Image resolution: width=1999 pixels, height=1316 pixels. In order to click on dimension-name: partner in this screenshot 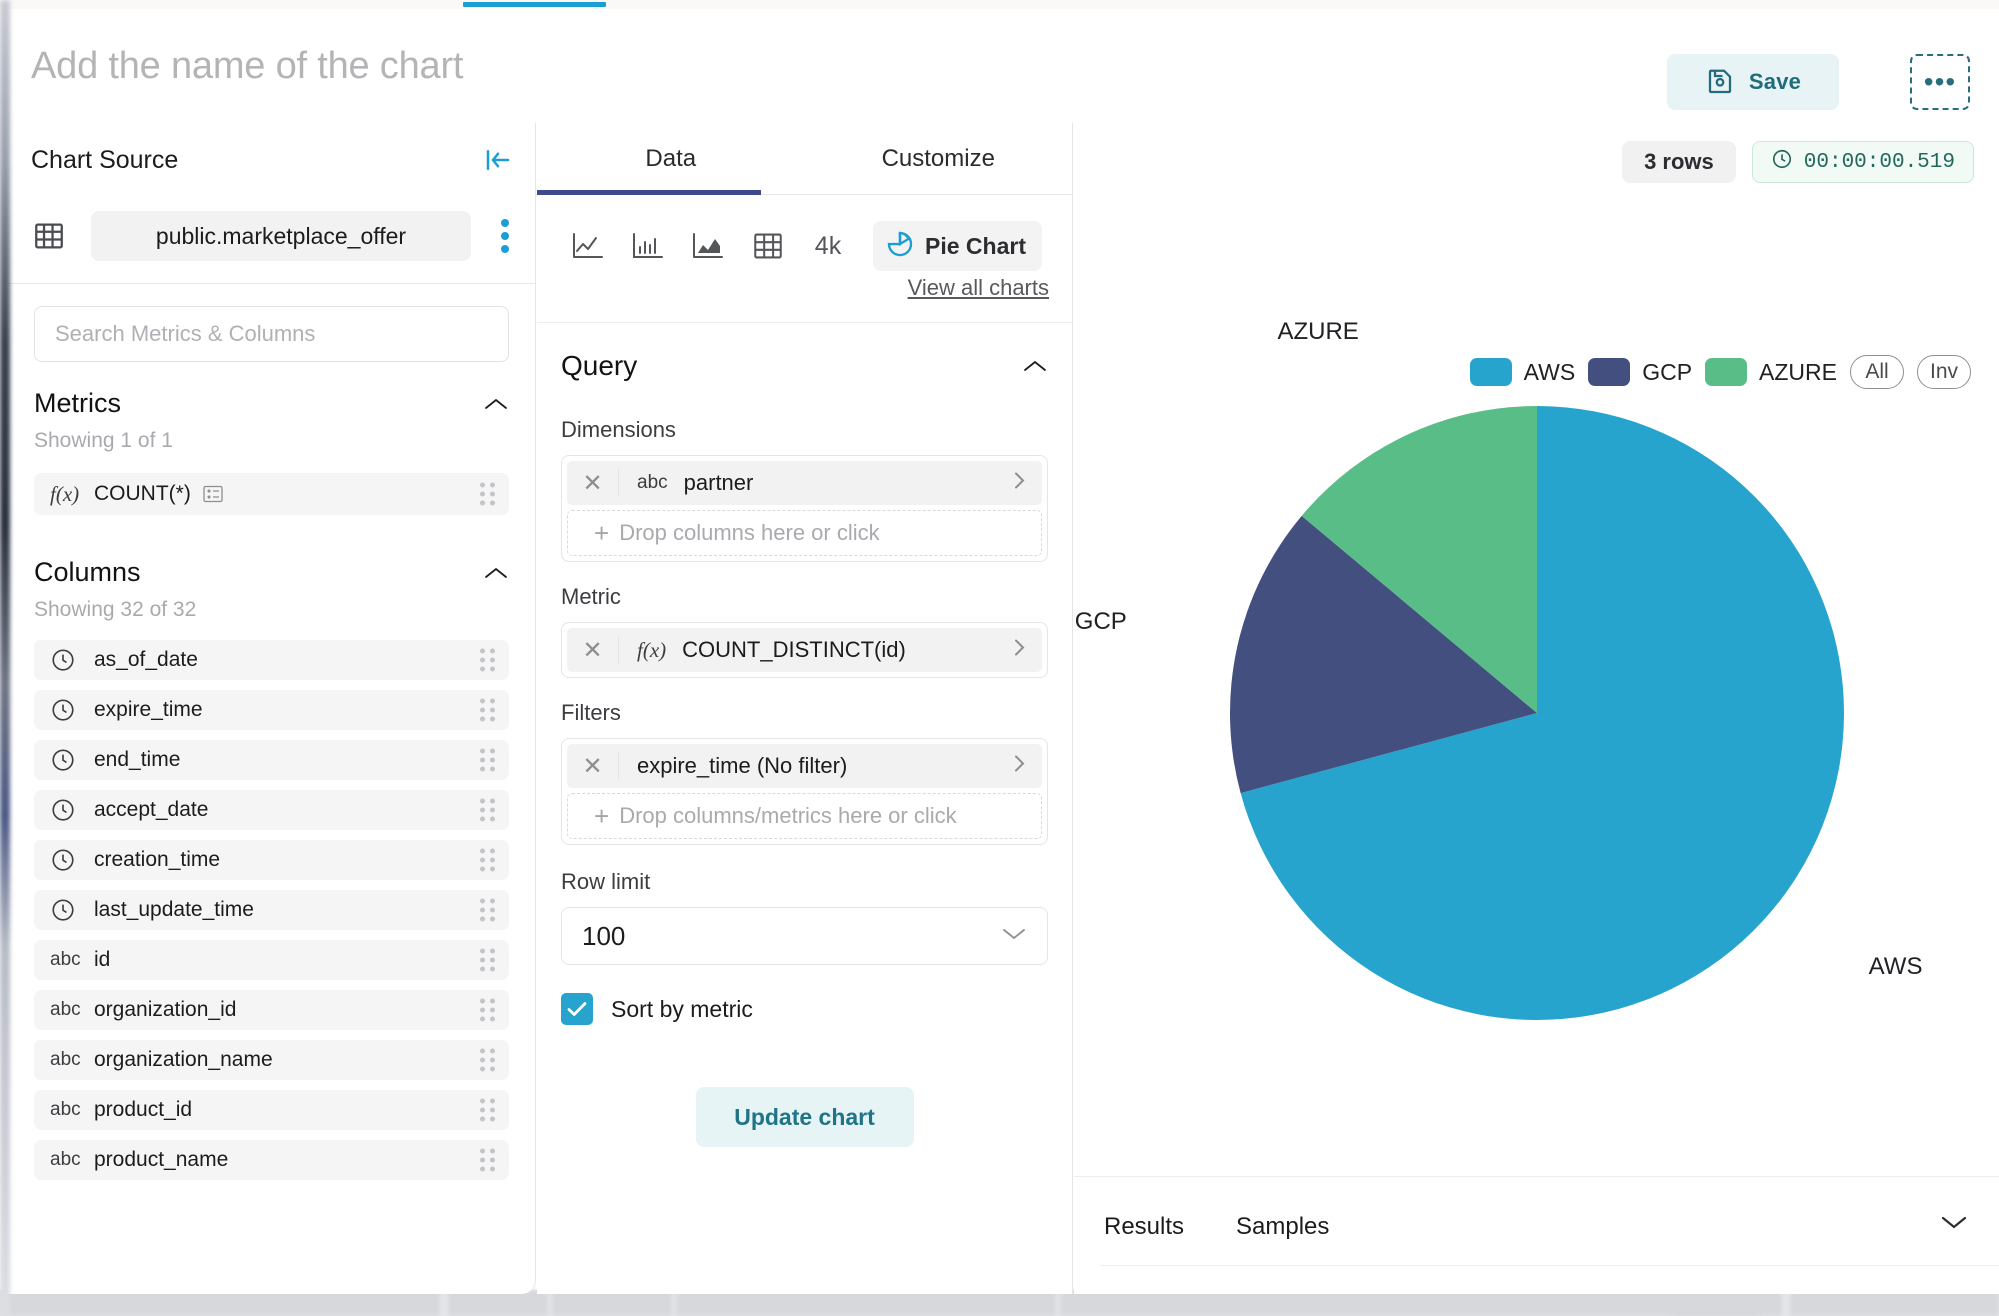, I will do `click(718, 482)`.